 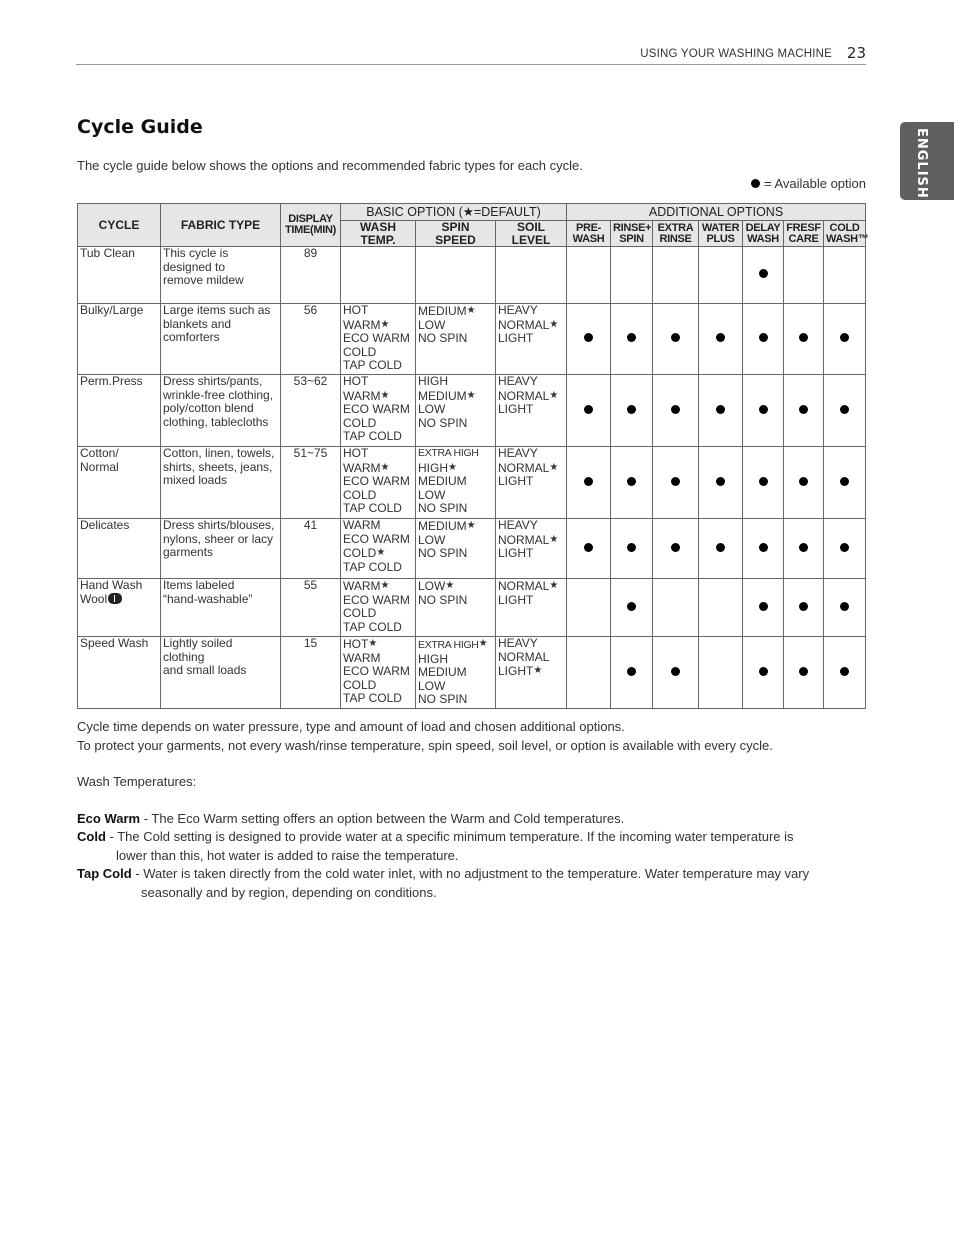 I want to click on fabric-line: wrinkle-free clothing,, so click(x=218, y=394).